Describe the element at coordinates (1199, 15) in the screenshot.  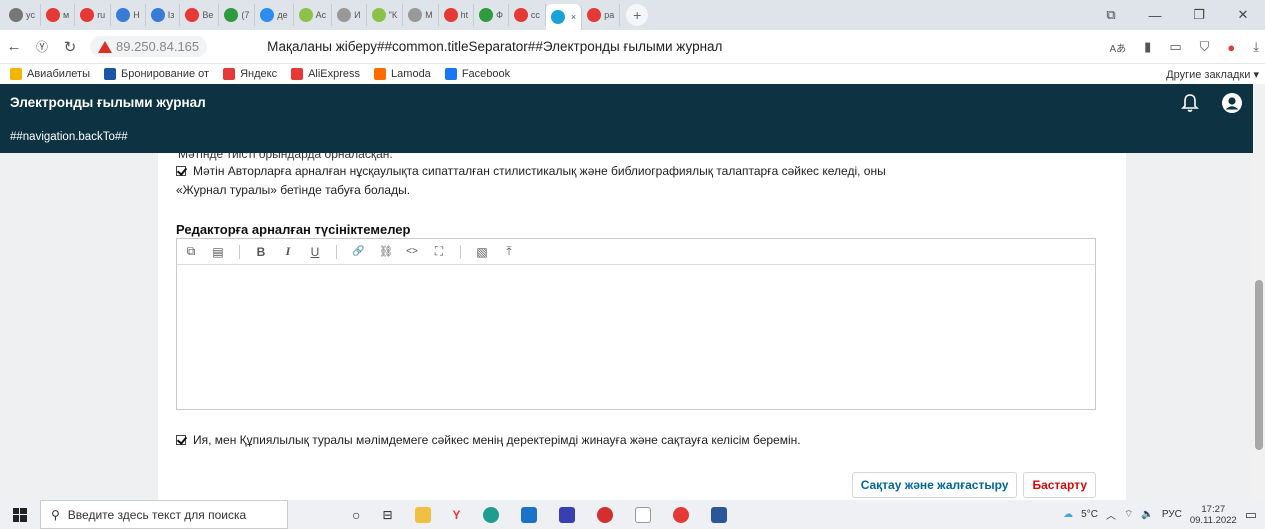
I see `restore-button: ❐` at that location.